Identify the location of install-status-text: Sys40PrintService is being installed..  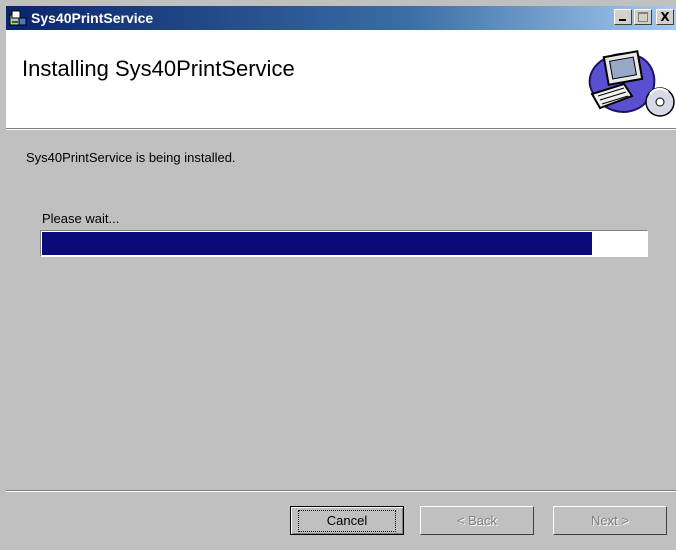
(131, 157).